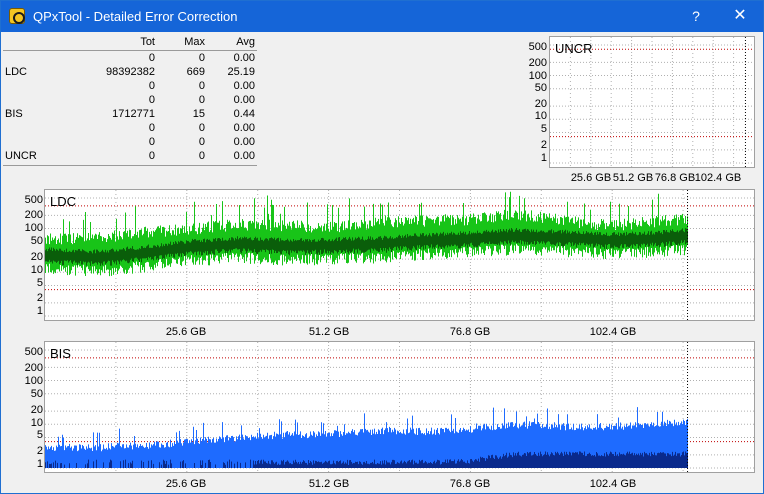 This screenshot has width=764, height=494. Describe the element at coordinates (540, 116) in the screenshot. I see `uncr-ytick: 10` at that location.